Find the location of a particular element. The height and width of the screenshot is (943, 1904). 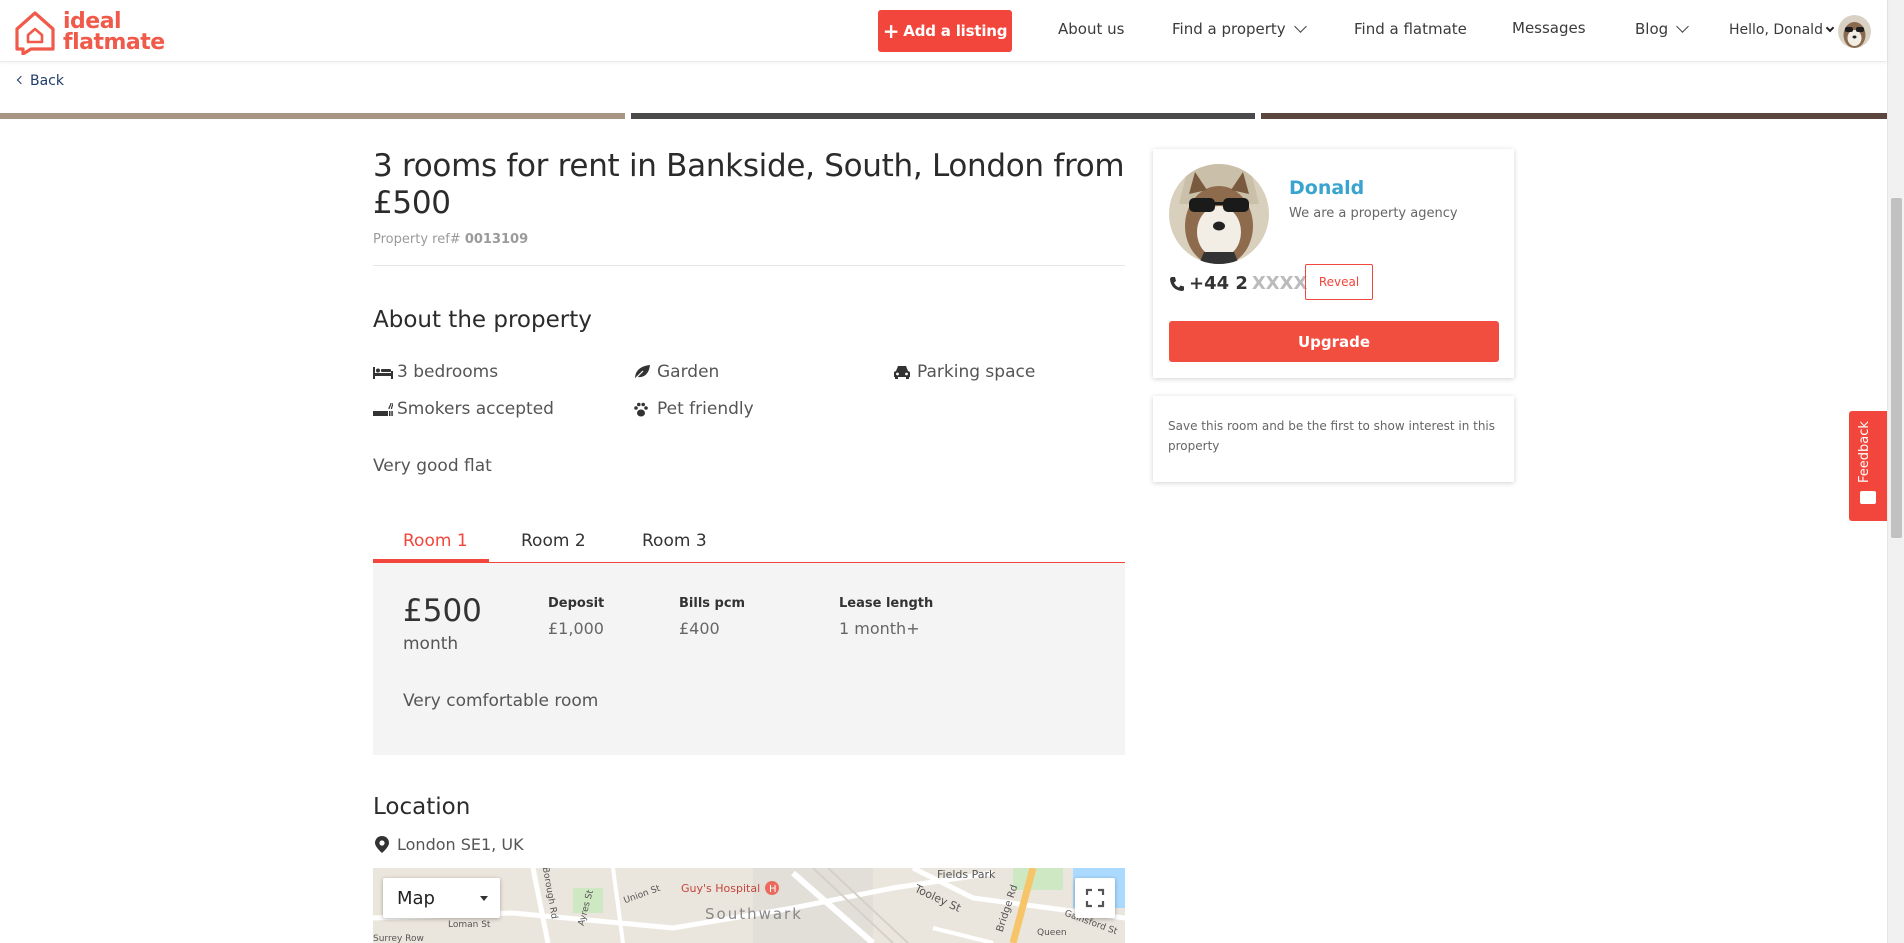

map-label-surrey-row: Surrey Row is located at coordinates (398, 938).